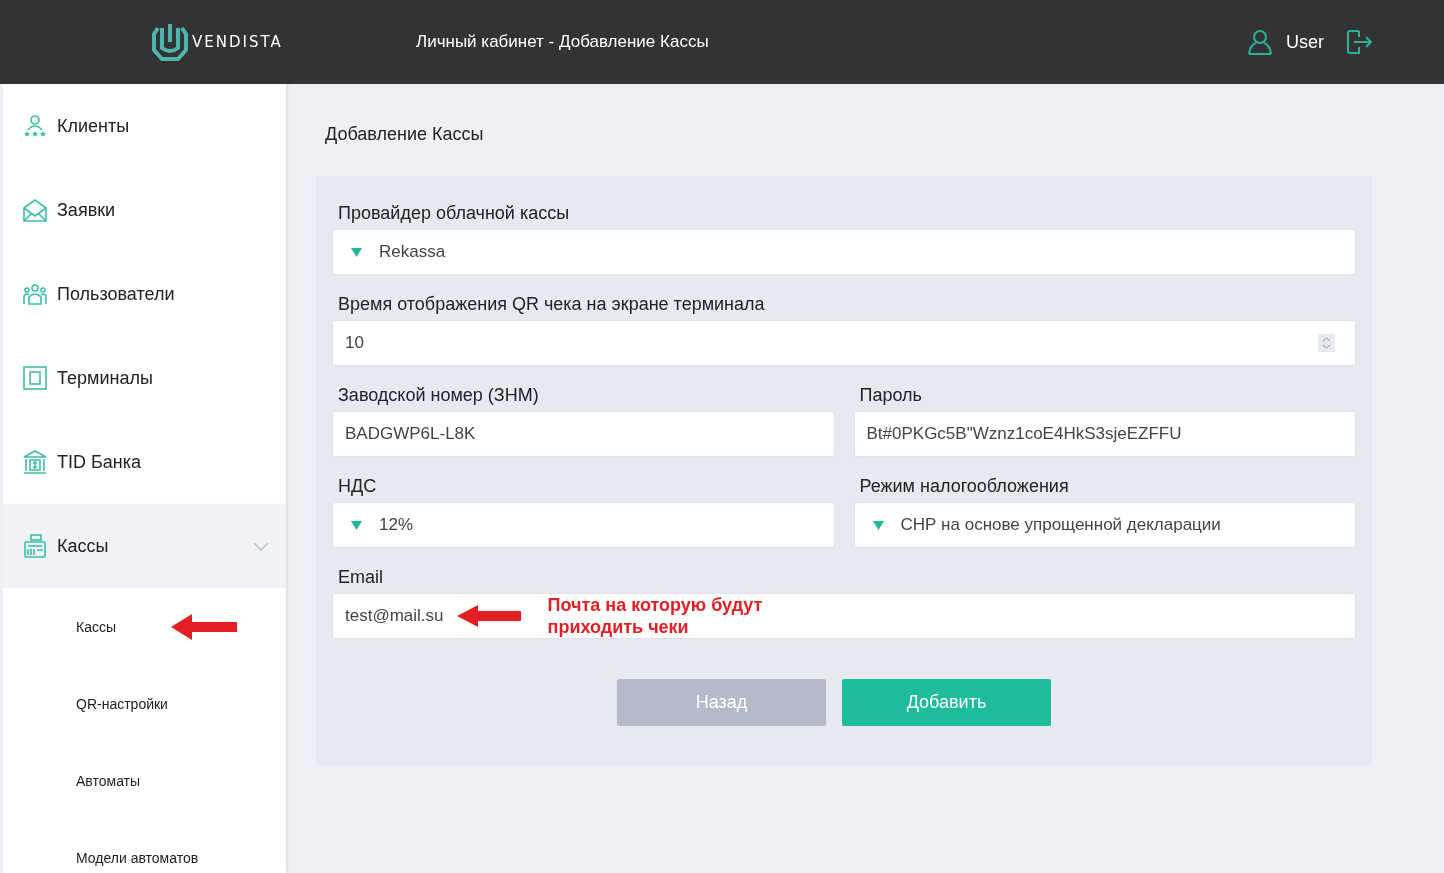 The width and height of the screenshot is (1444, 873). Describe the element at coordinates (844, 616) in the screenshot. I see `input-field: test@mail.su Почта на которую будут приходить чеки` at that location.